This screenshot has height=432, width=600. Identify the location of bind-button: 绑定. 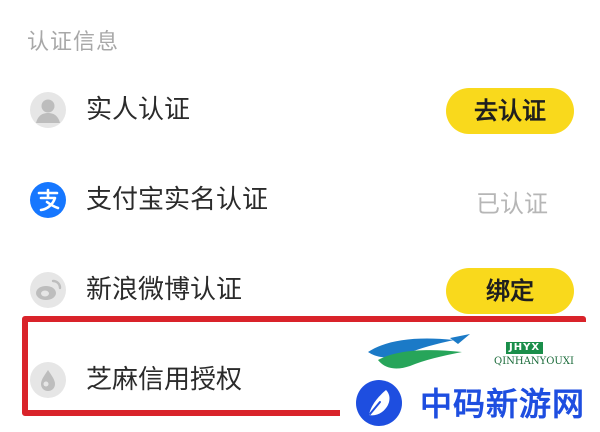
(510, 291).